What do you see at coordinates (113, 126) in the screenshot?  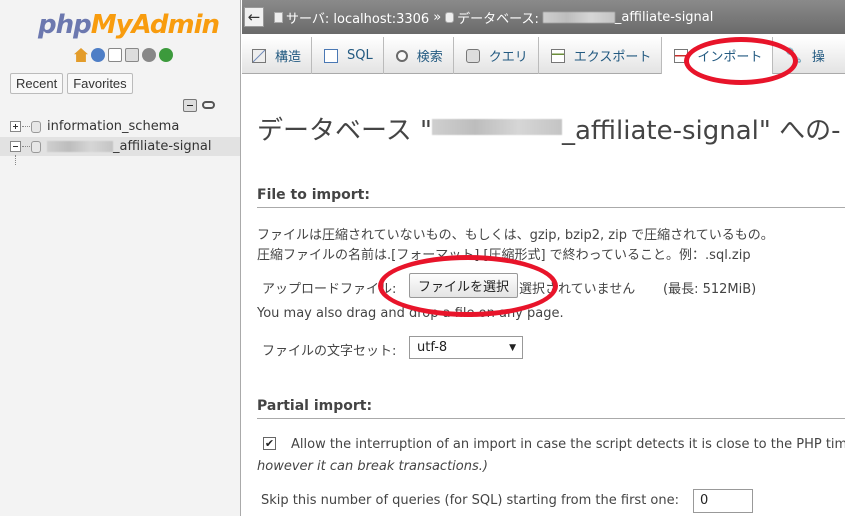 I see `tree-item-label: information_schema` at bounding box center [113, 126].